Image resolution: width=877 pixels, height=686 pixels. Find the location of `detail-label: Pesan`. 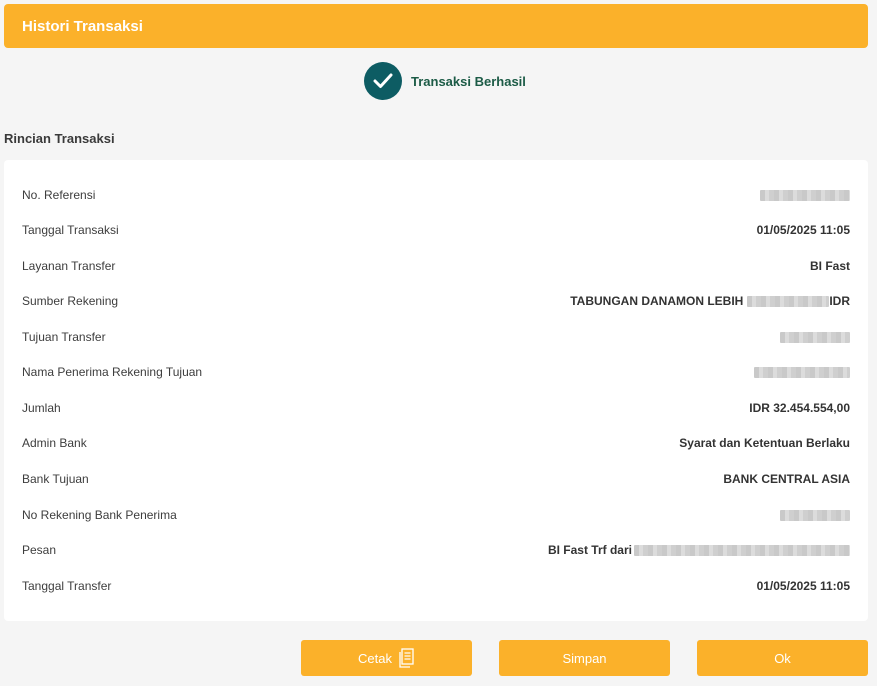

detail-label: Pesan is located at coordinates (39, 550).